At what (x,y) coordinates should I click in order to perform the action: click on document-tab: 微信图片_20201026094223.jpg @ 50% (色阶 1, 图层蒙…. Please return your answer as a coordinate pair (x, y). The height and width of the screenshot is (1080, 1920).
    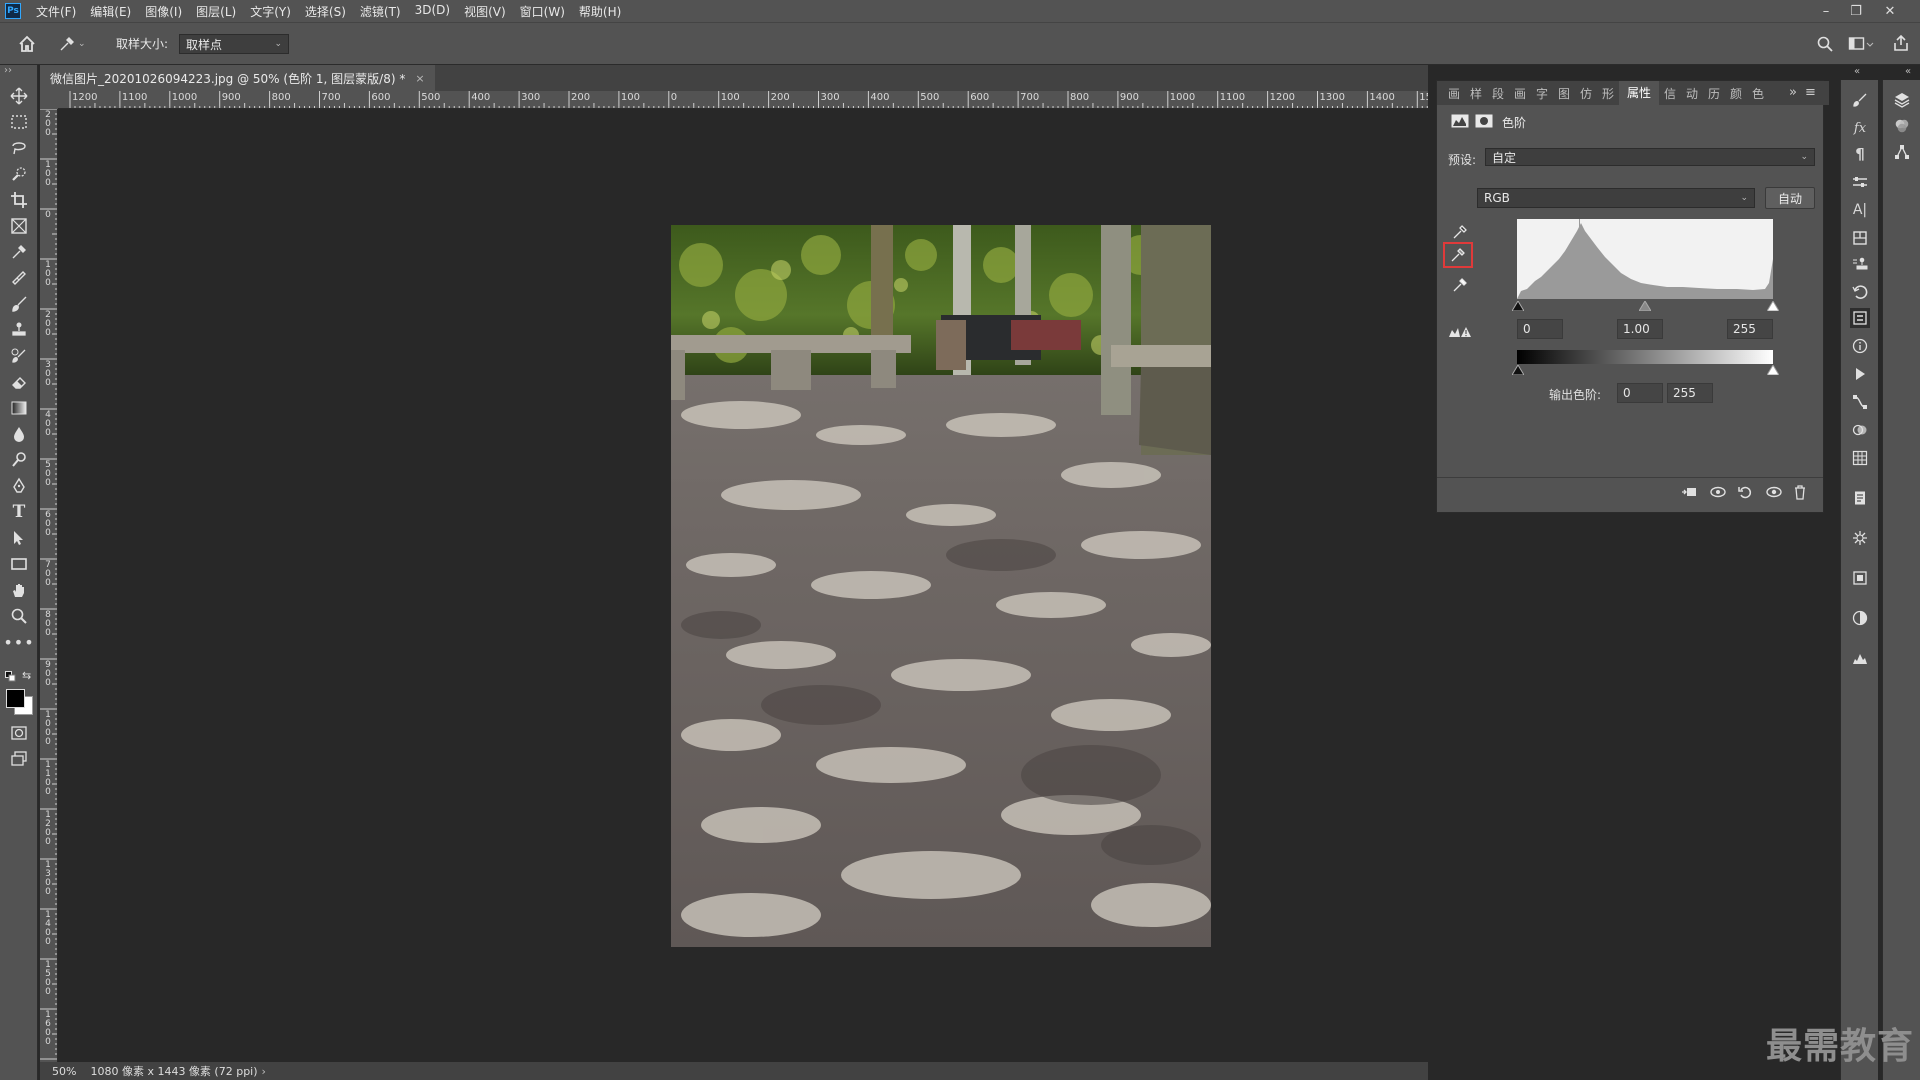
    Looking at the image, I should click on (237, 78).